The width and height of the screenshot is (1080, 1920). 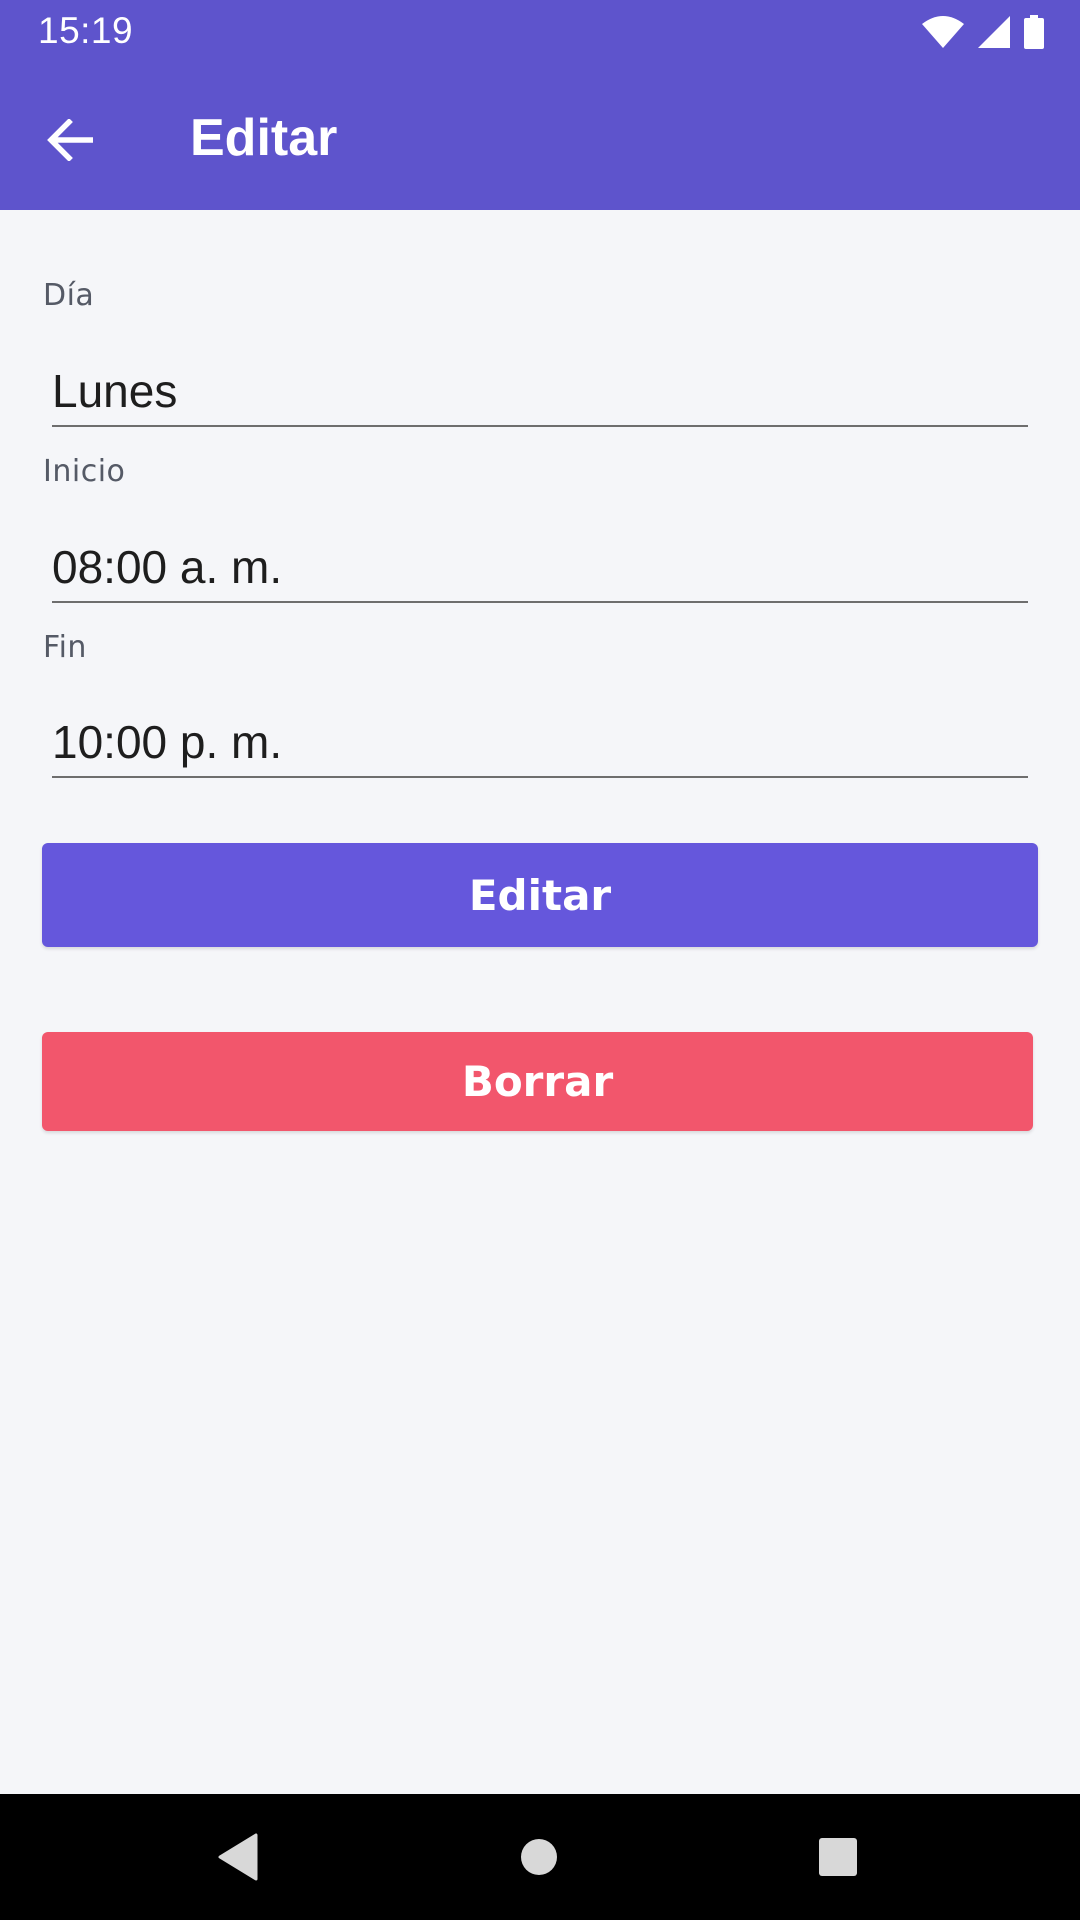 What do you see at coordinates (540, 136) in the screenshot?
I see `app-bar: Editar` at bounding box center [540, 136].